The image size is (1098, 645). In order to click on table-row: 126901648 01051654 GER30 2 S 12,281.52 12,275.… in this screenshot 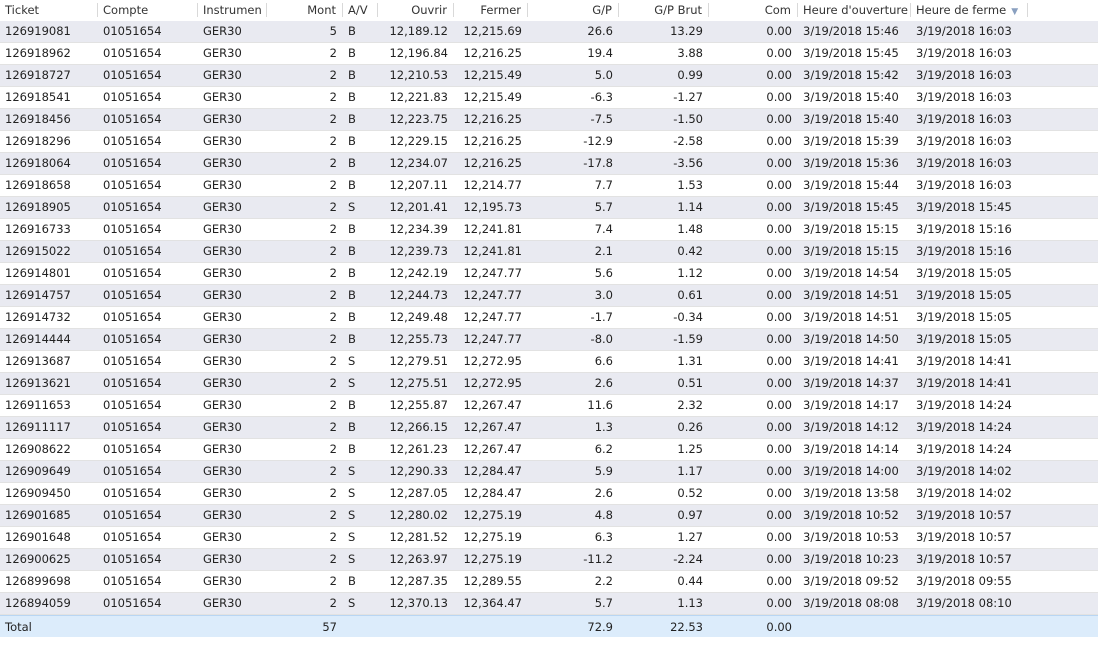, I will do `click(549, 538)`.